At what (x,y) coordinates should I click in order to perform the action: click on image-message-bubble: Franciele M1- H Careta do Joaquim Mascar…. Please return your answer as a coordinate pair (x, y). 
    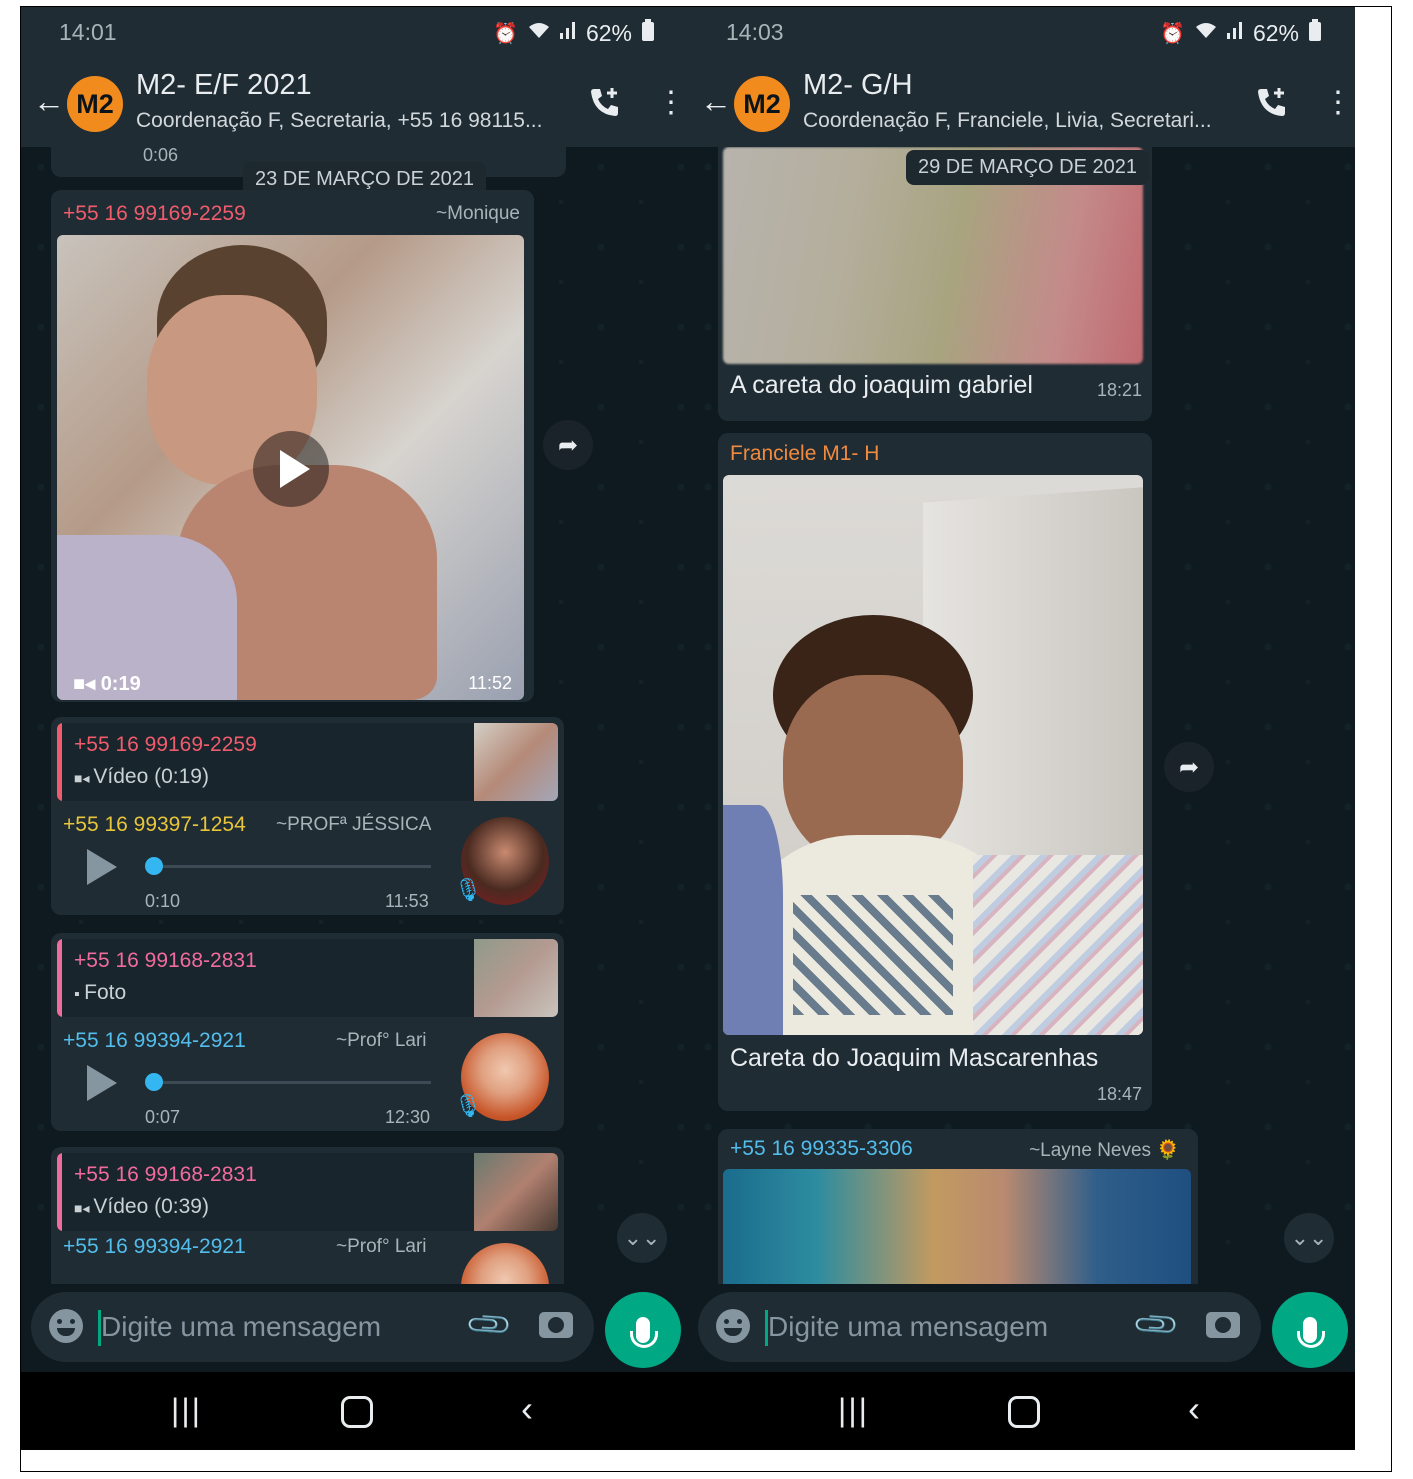
    Looking at the image, I should click on (935, 772).